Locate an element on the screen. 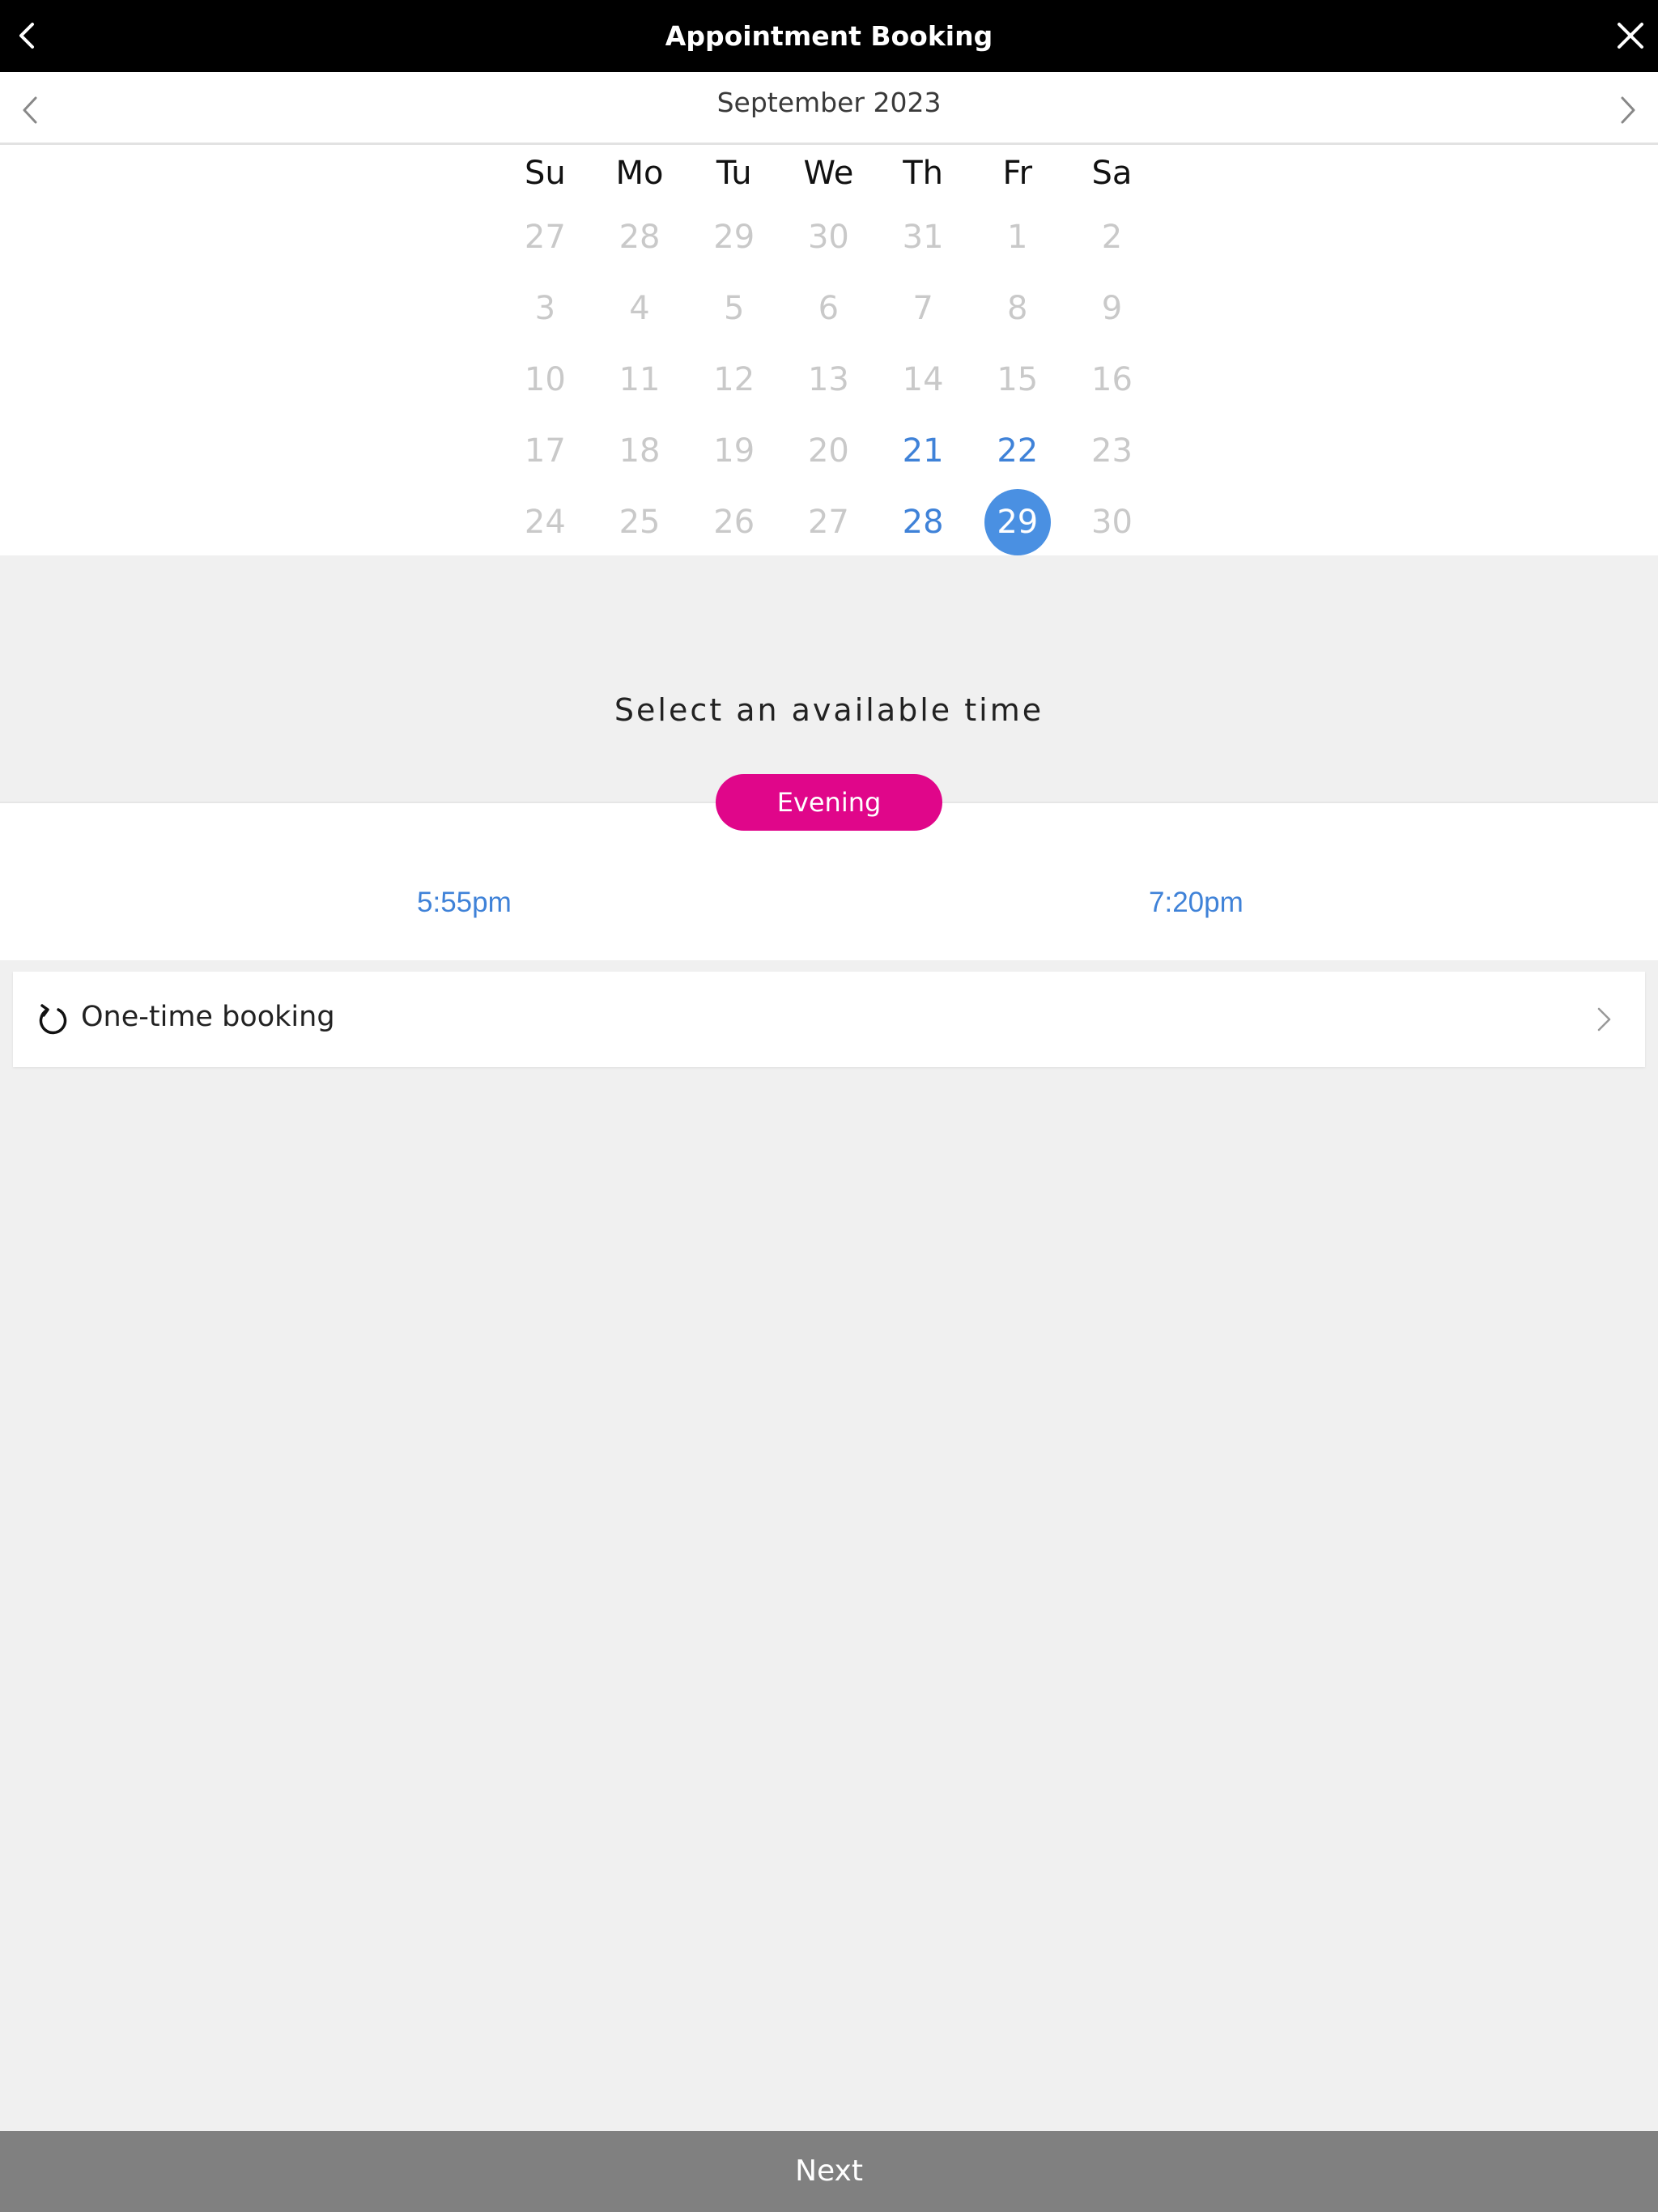 This screenshot has height=2212, width=1658. day-number: 26 is located at coordinates (734, 522).